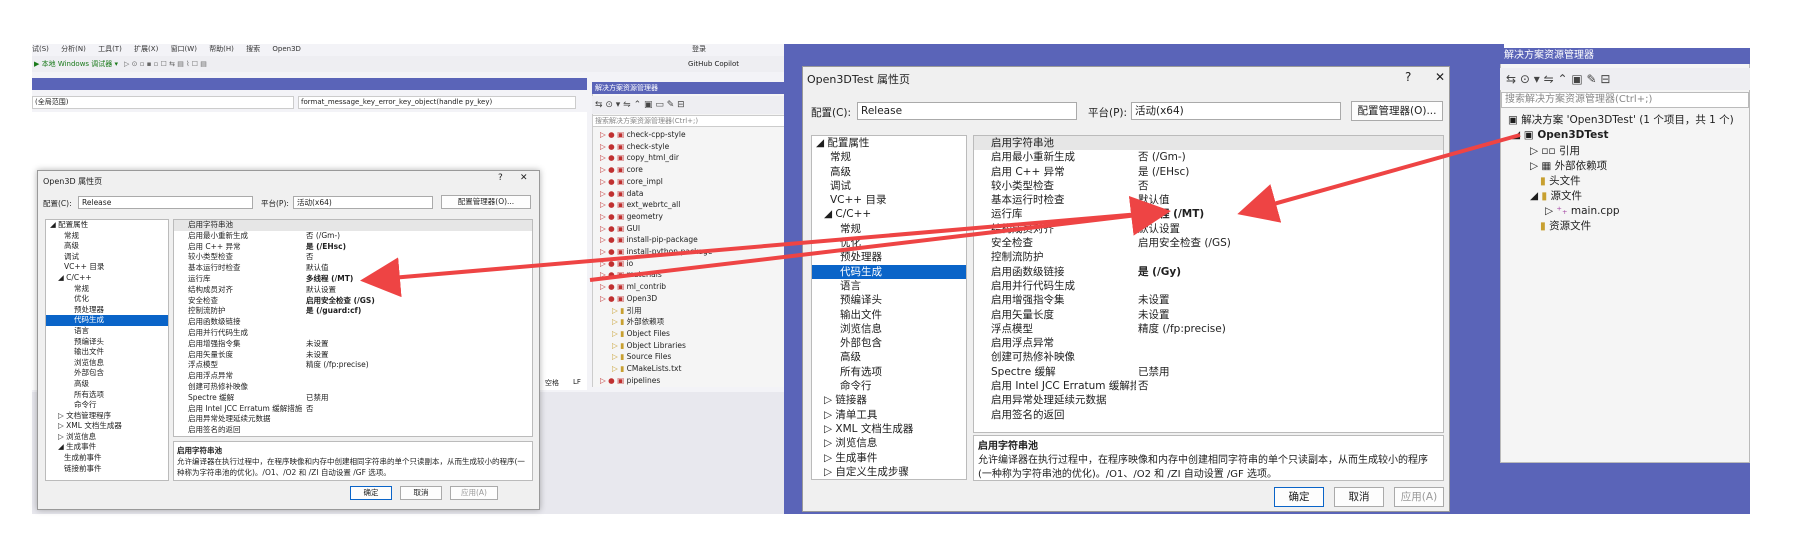 The width and height of the screenshot is (1806, 537). What do you see at coordinates (1379, 178) in the screenshot?
I see `arrow-from-solution-explorer` at bounding box center [1379, 178].